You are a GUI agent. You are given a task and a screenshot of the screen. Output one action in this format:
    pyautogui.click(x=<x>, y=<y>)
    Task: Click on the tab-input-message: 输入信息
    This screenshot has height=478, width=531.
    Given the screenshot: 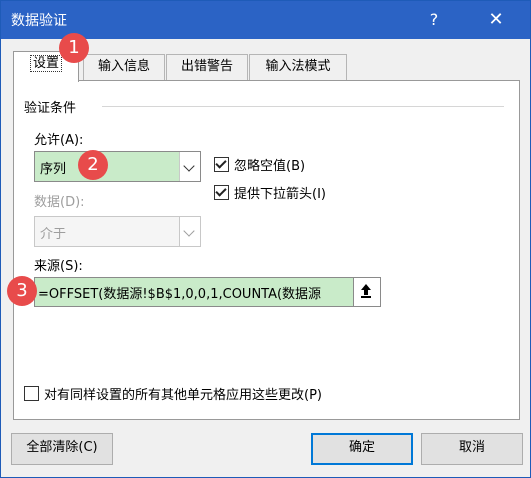 What is the action you would take?
    pyautogui.click(x=124, y=67)
    